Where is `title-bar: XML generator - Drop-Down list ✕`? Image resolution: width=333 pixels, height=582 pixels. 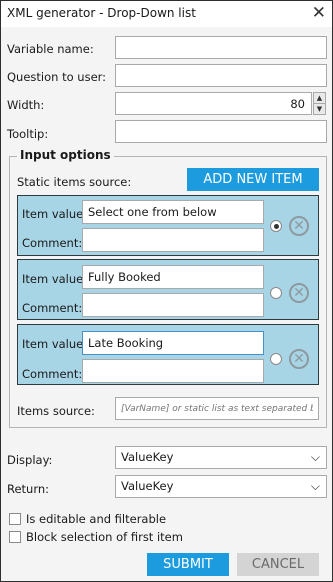
title-bar: XML generator - Drop-Down list ✕ is located at coordinates (166, 14).